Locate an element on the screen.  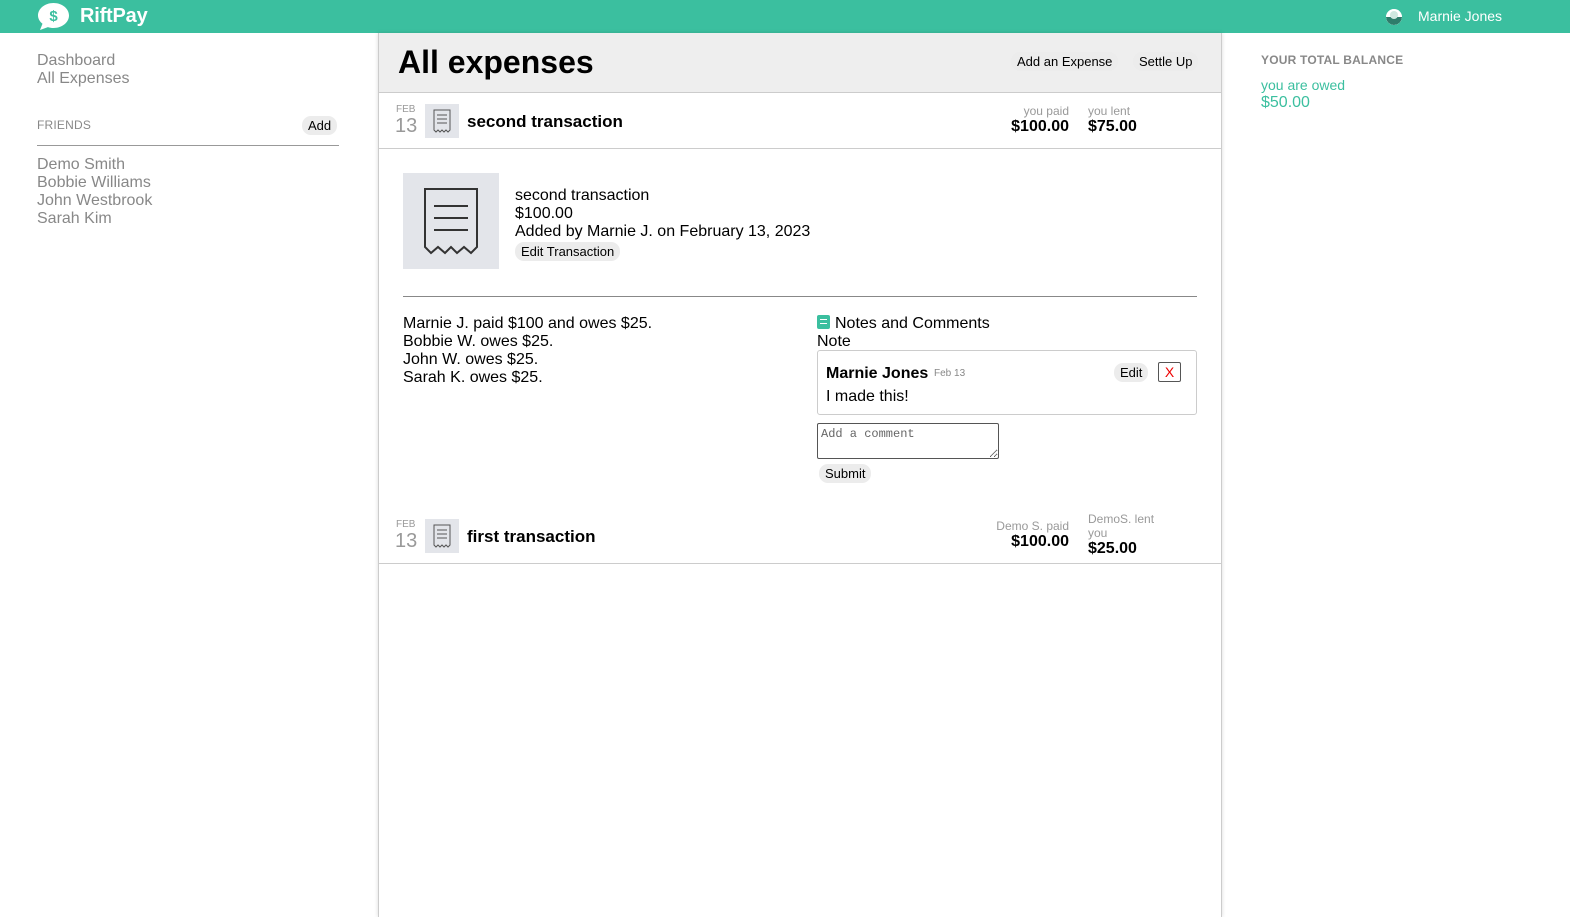
main-header: All expenses Add an Expense Settle Up is located at coordinates (800, 63).